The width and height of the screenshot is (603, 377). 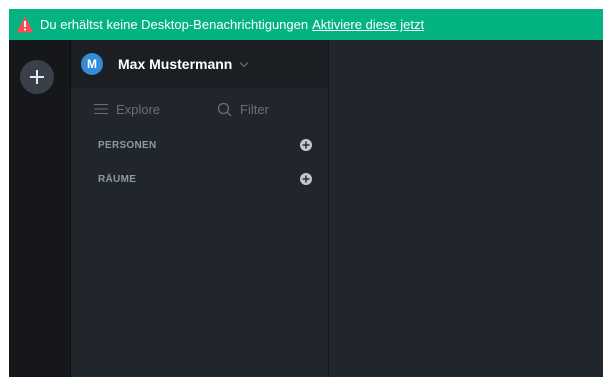 What do you see at coordinates (254, 109) in the screenshot?
I see `filter-placeholder: Filter` at bounding box center [254, 109].